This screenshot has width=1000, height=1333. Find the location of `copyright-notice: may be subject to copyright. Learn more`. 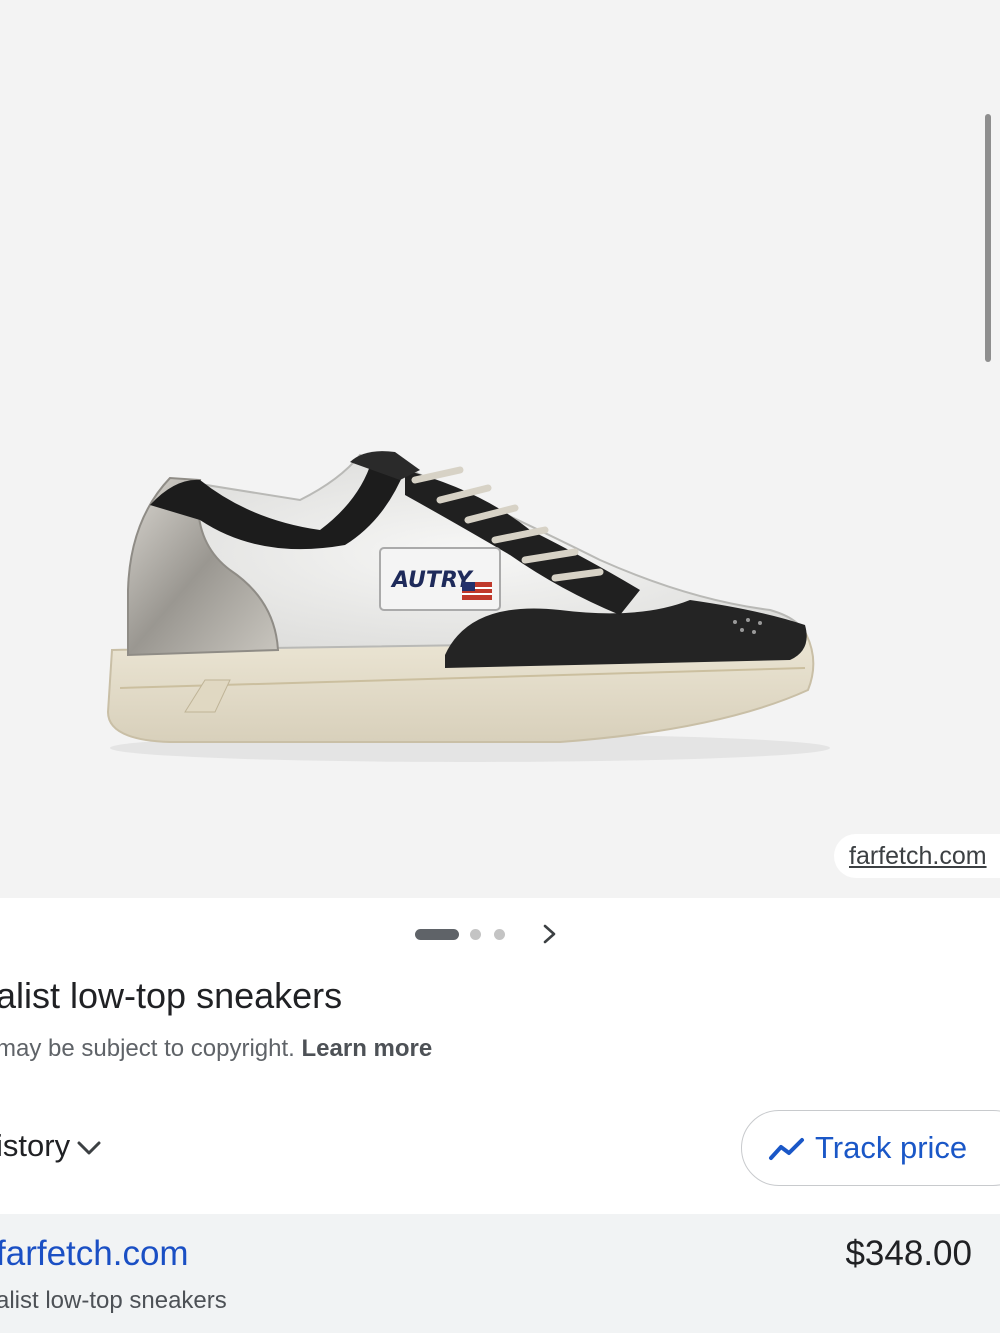

copyright-notice: may be subject to copyright. Learn more is located at coordinates (216, 1049).